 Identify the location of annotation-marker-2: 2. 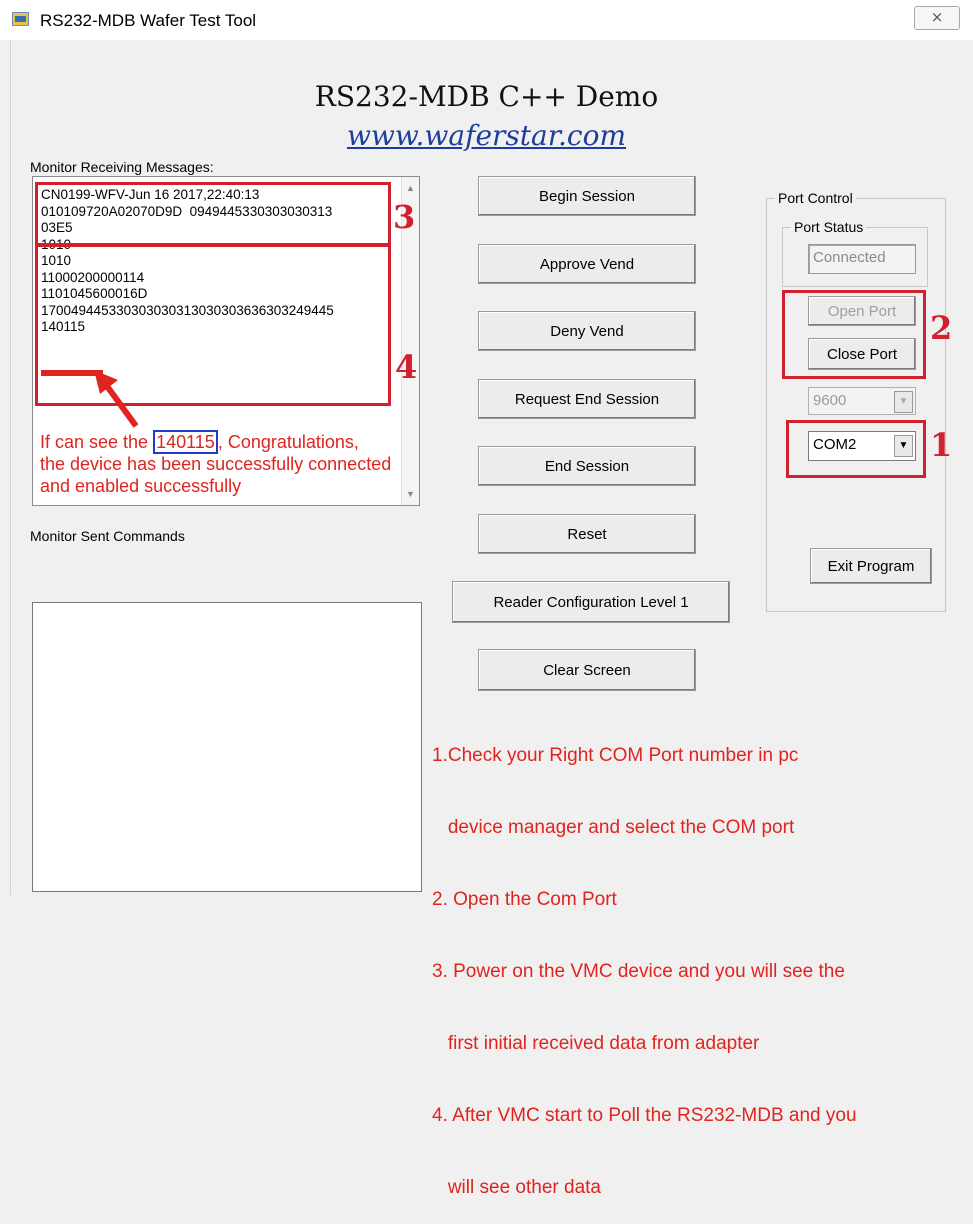
(941, 328).